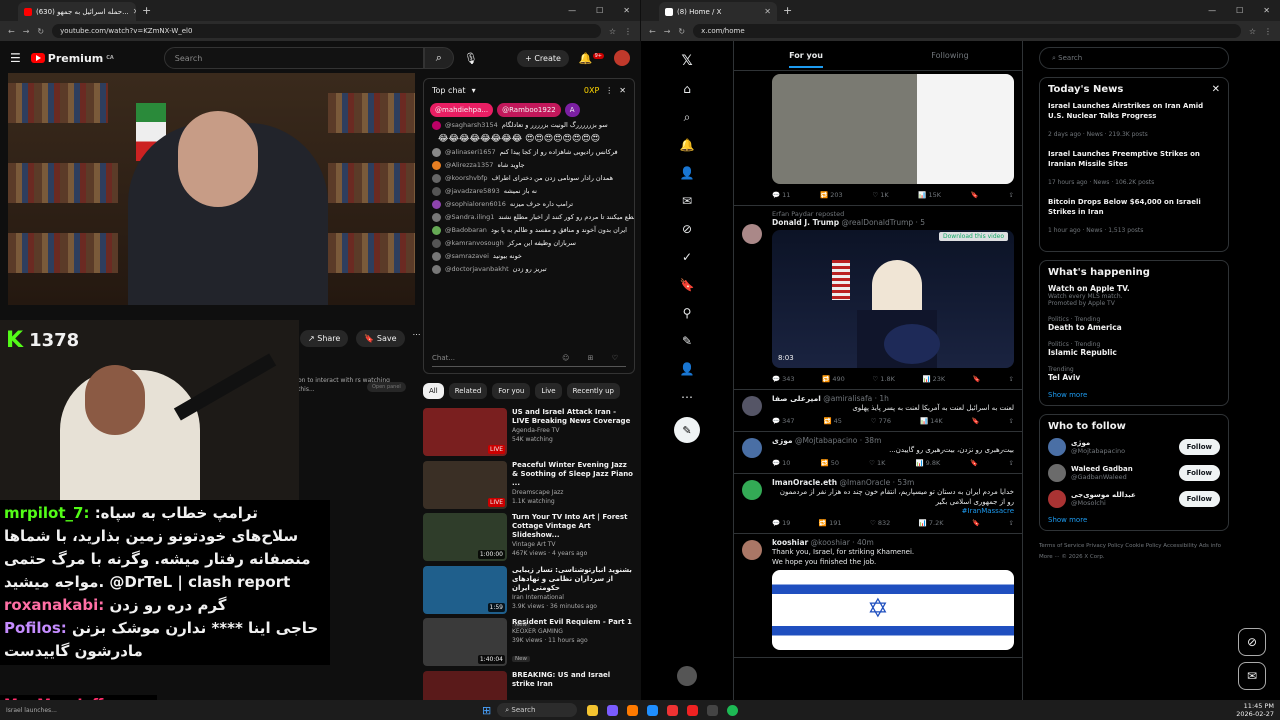 This screenshot has width=1280, height=720. I want to click on show-more-link: Show more, so click(1134, 520).